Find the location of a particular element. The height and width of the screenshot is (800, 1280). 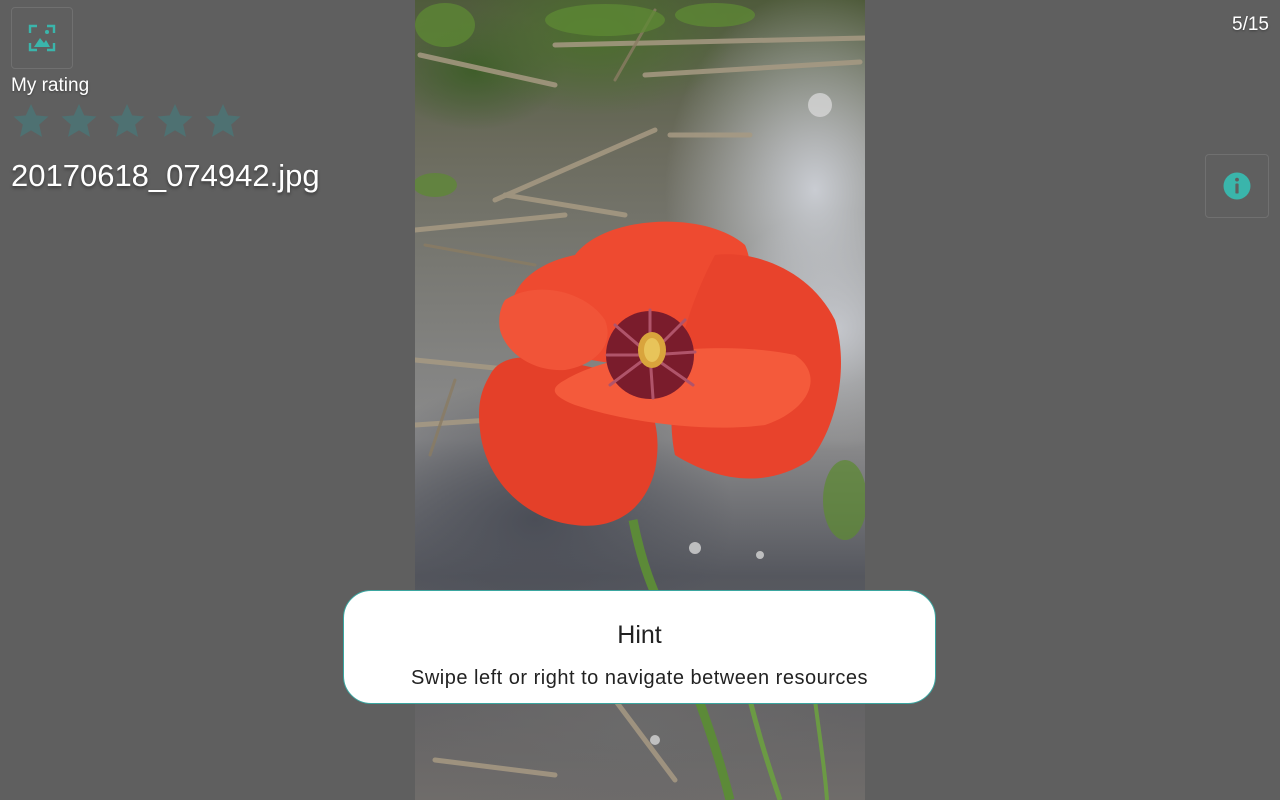

resource-counter: 5/15 is located at coordinates (1250, 24).